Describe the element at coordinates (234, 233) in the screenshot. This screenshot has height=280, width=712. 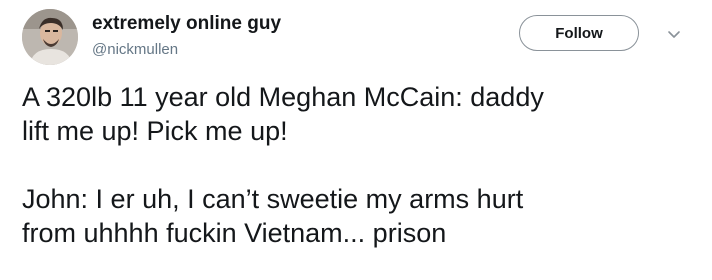
I see `tweet-line: from uhhhh fuckin Vietnam... prison` at that location.